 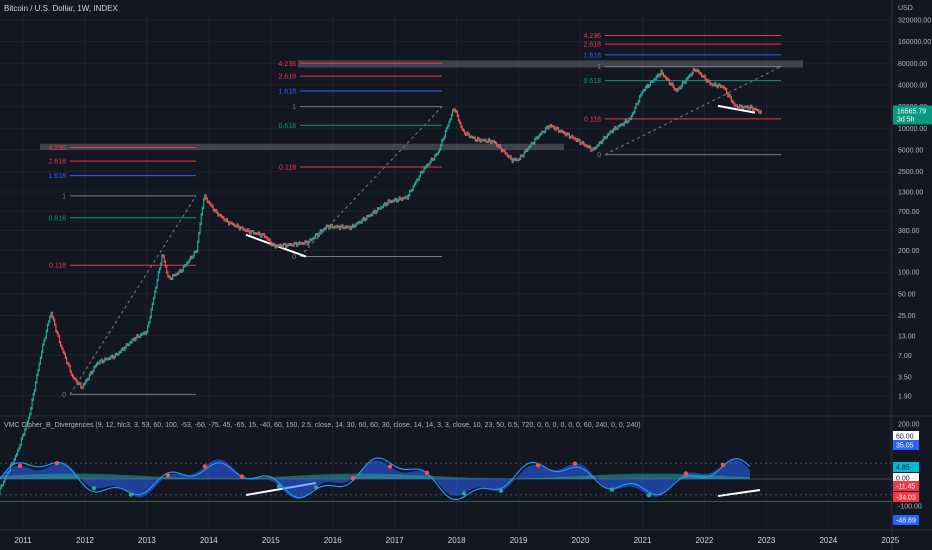 I want to click on osc-tick-label: 200.00, so click(x=909, y=425).